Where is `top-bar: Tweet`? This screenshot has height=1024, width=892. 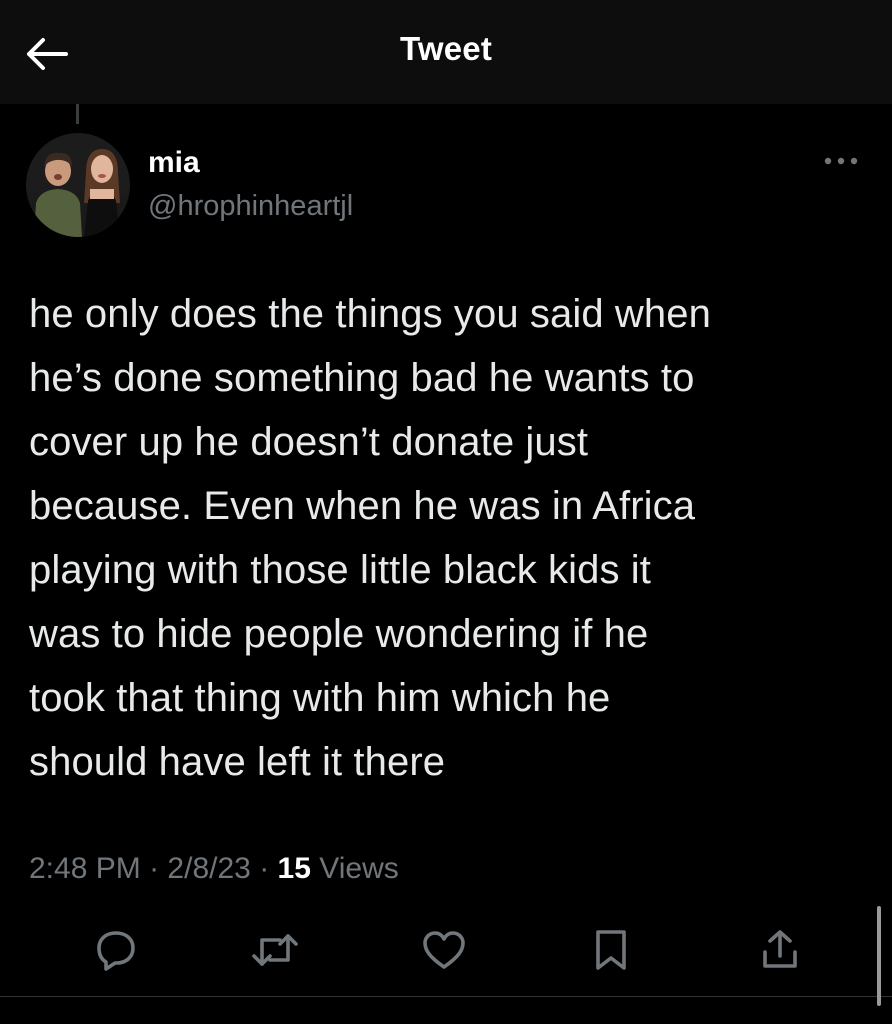
top-bar: Tweet is located at coordinates (446, 52).